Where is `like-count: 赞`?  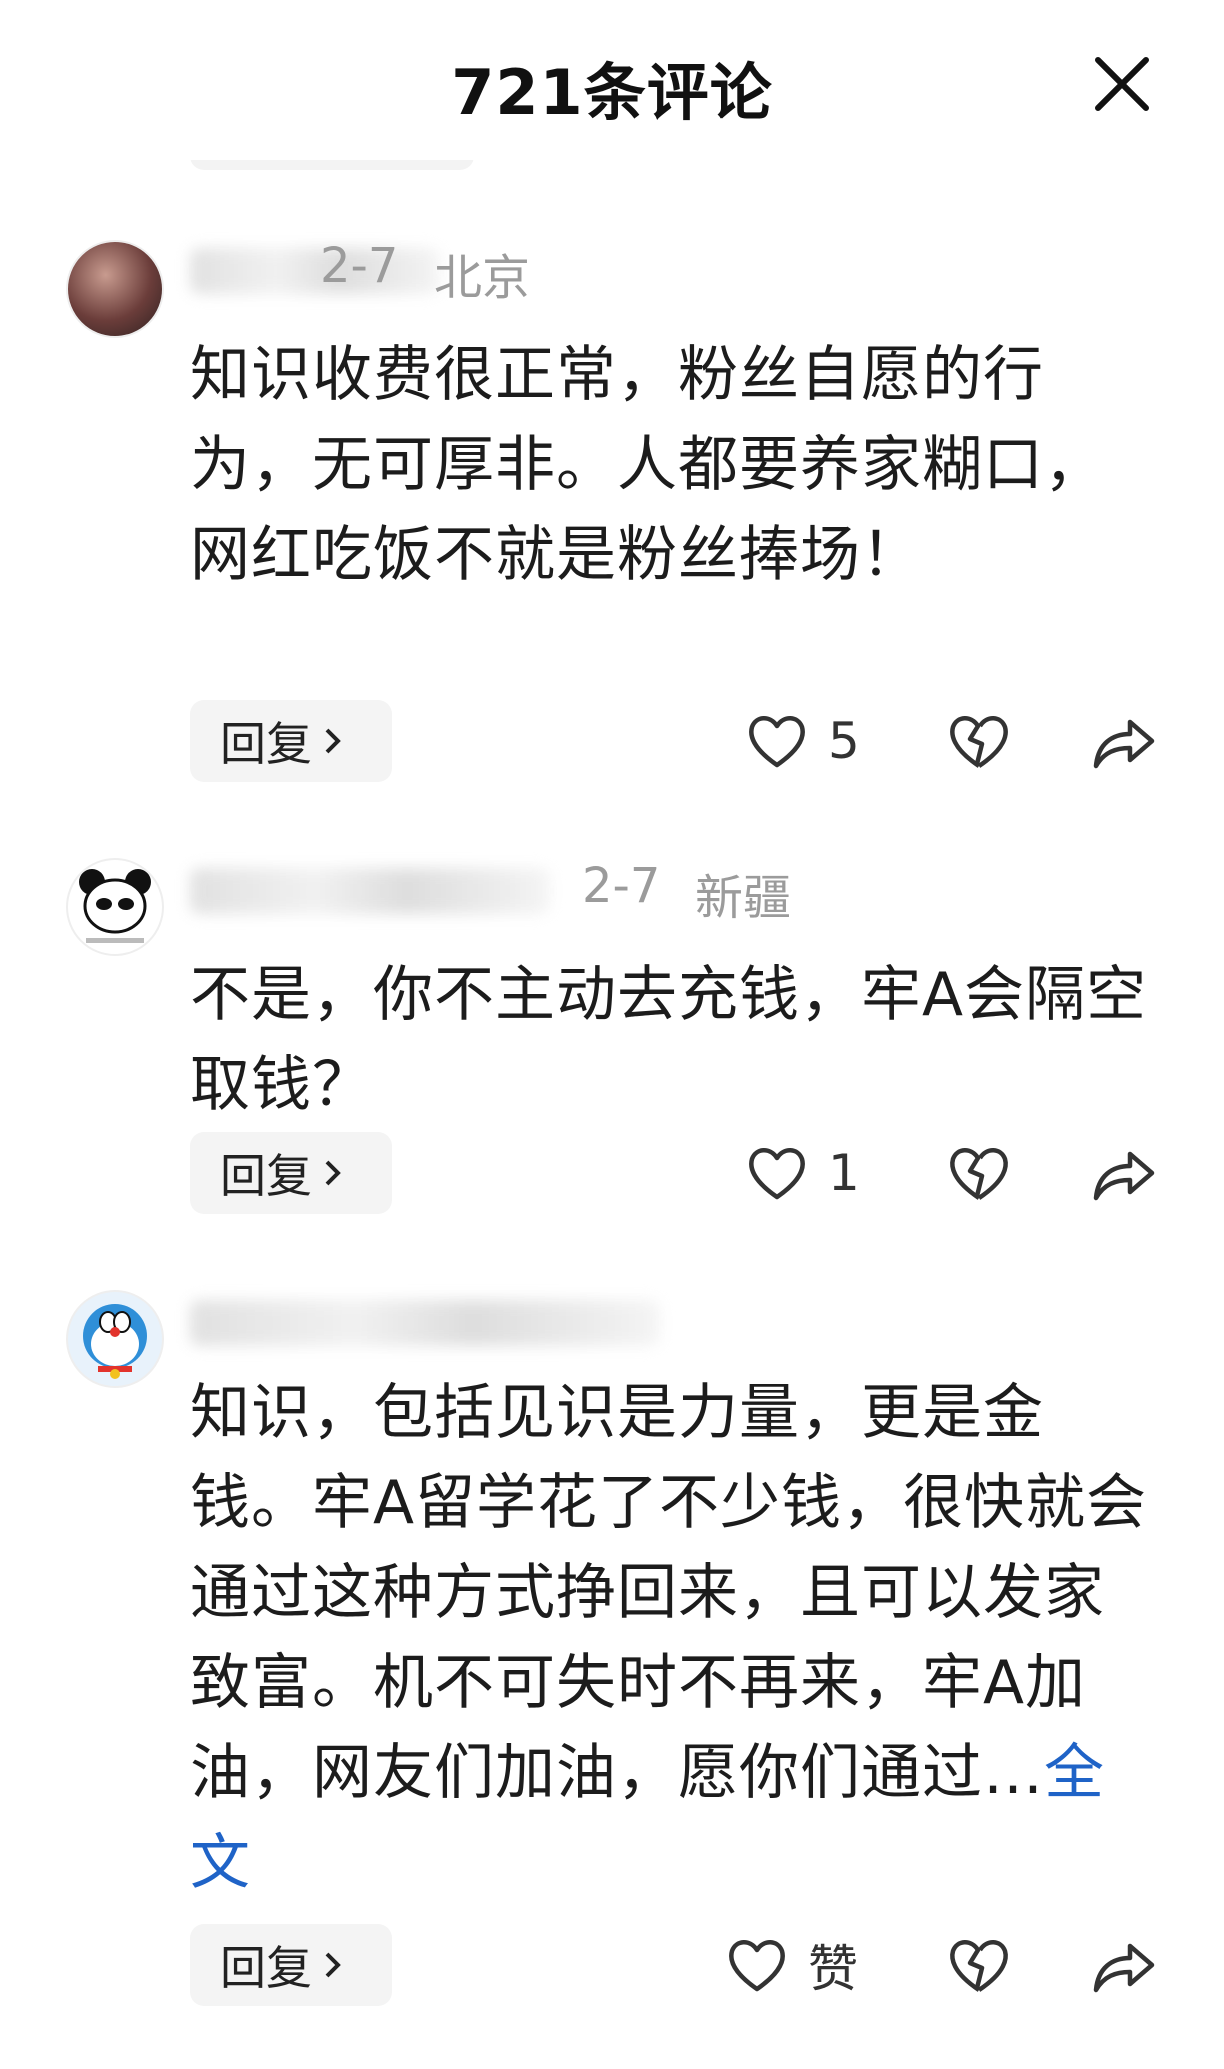 like-count: 赞 is located at coordinates (833, 1969).